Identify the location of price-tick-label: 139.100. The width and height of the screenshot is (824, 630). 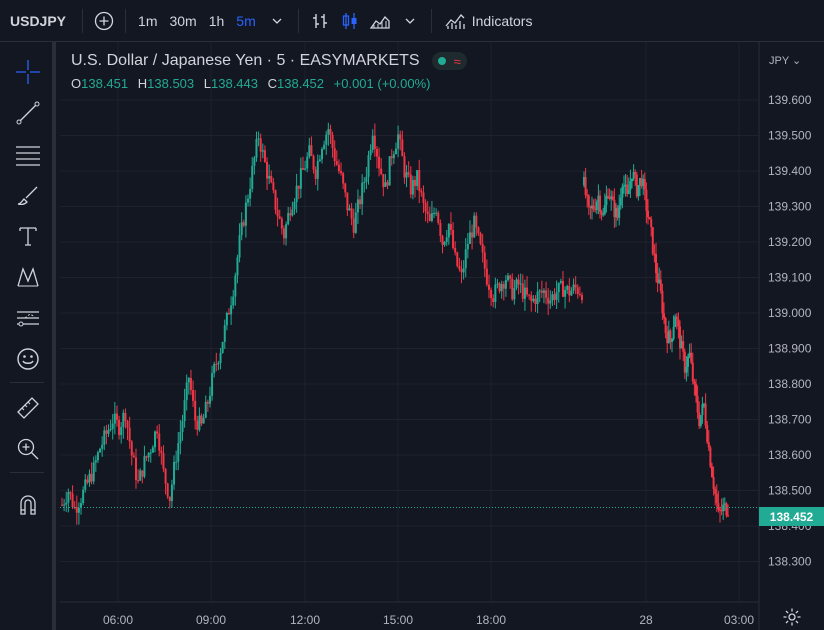
(790, 278).